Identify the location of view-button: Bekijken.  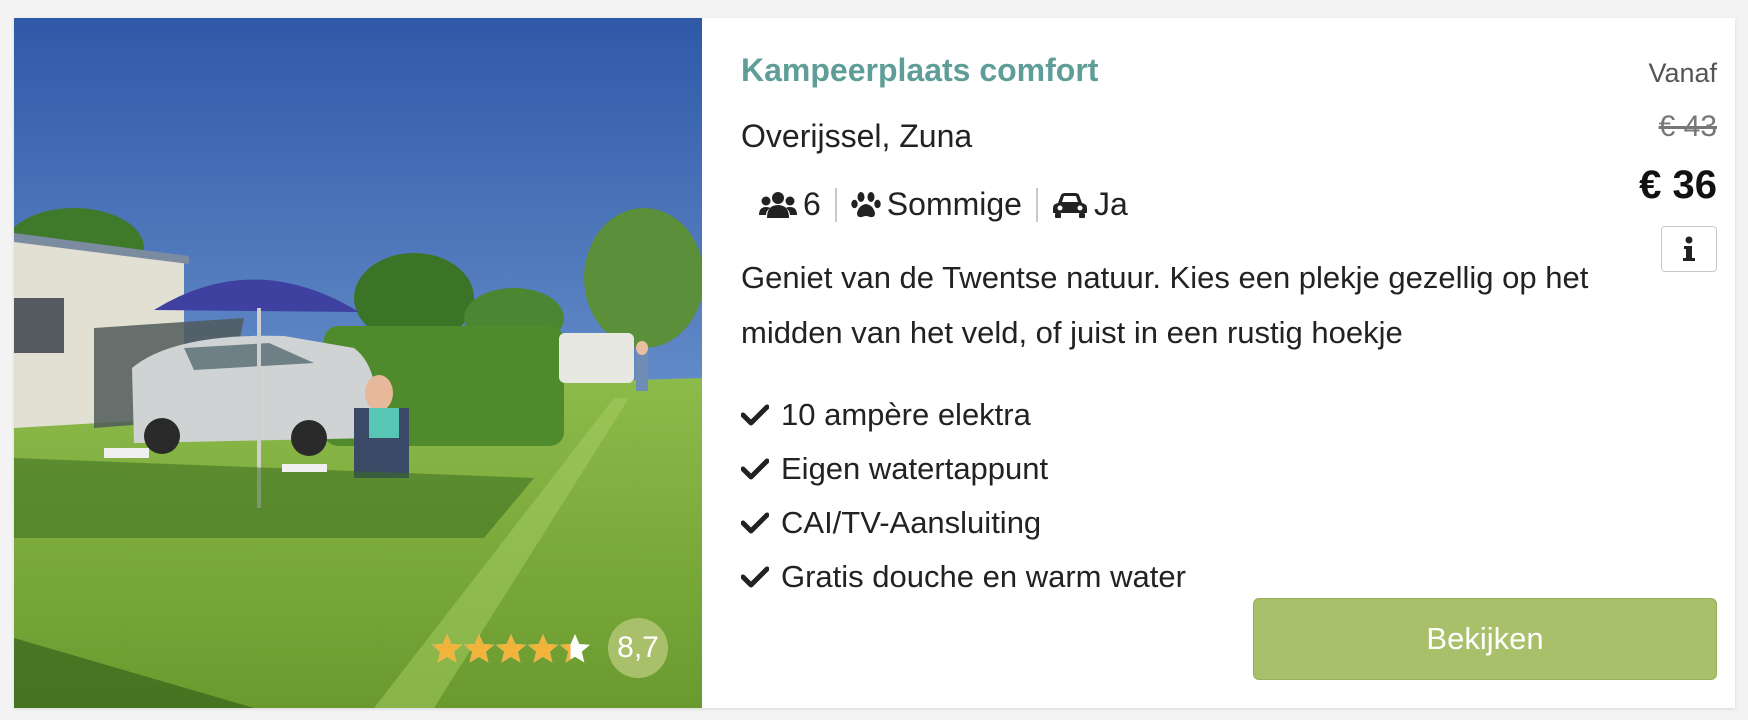
(1485, 639).